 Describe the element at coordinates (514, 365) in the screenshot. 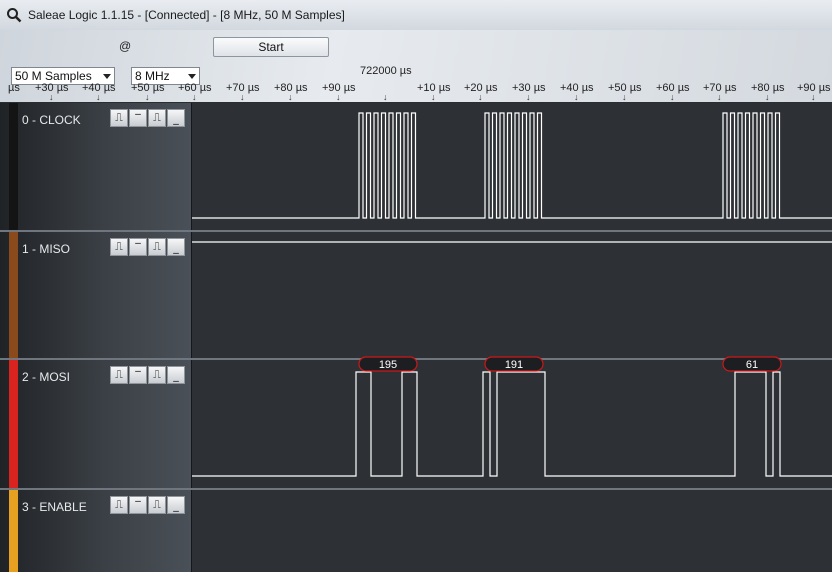

I see `decoded-value-label: 191` at that location.